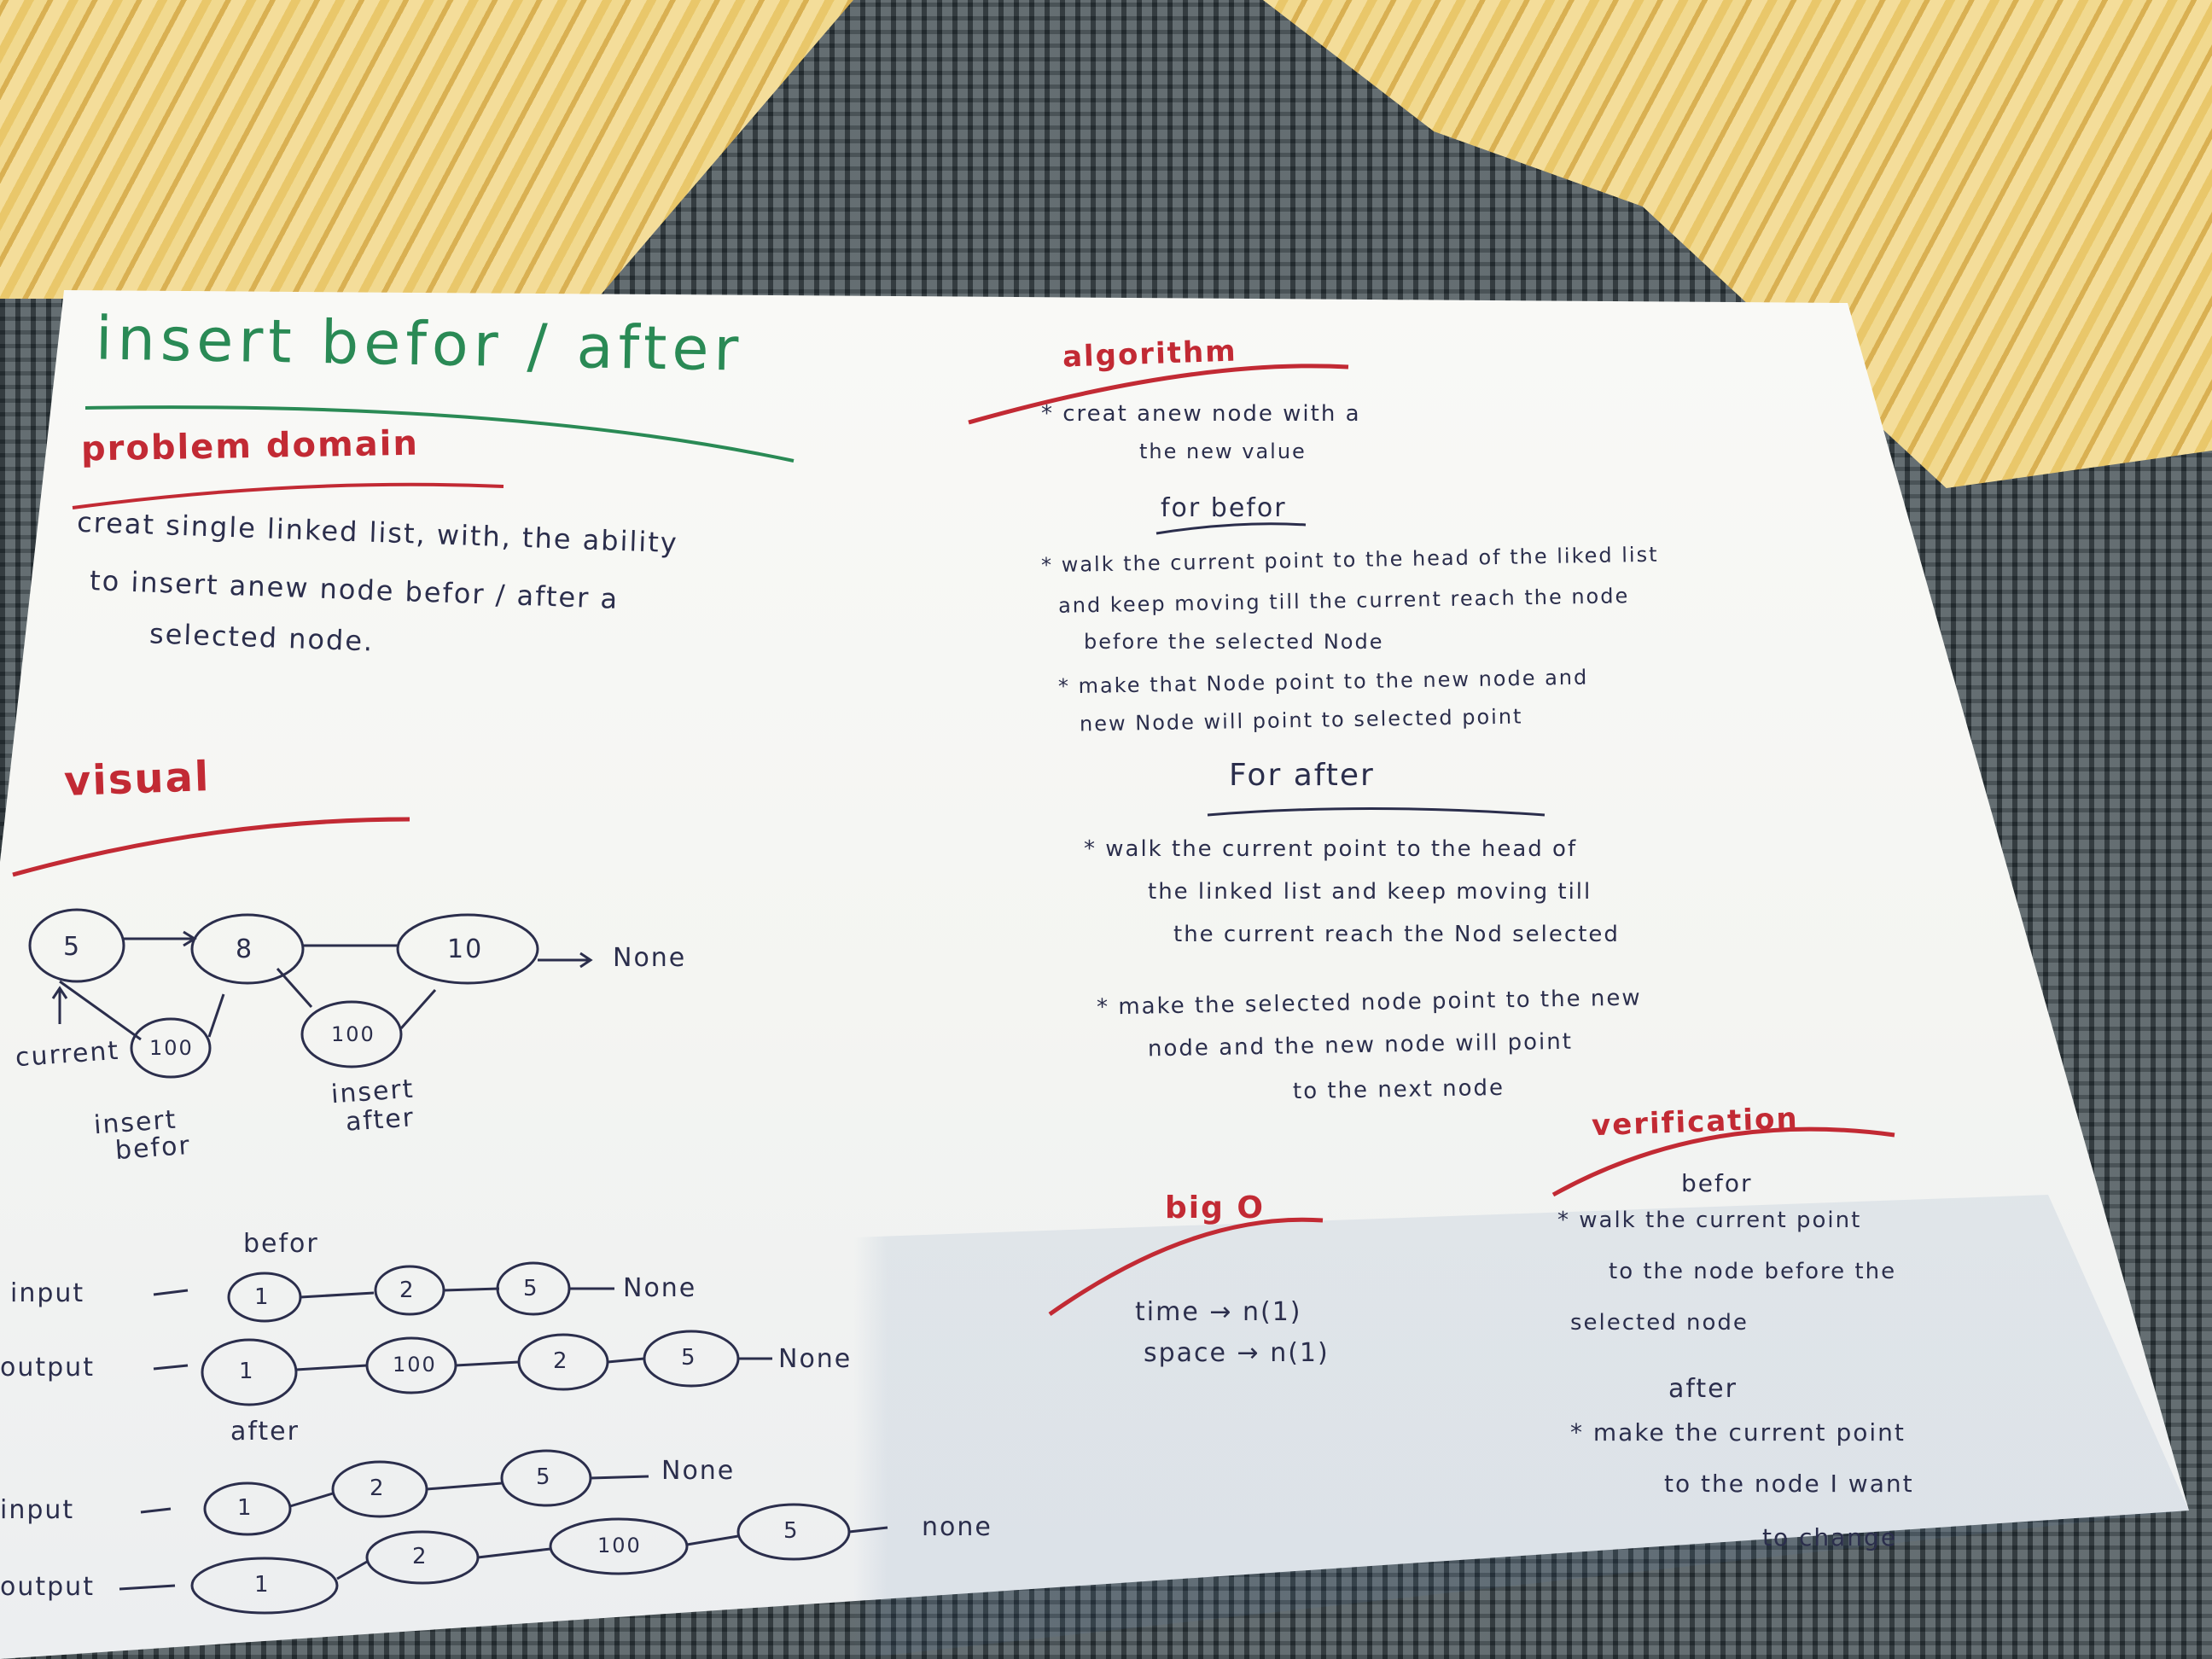 This screenshot has width=2212, height=1659. Describe the element at coordinates (1237, 1353) in the screenshot. I see `big-o-space: space → n(1)` at that location.